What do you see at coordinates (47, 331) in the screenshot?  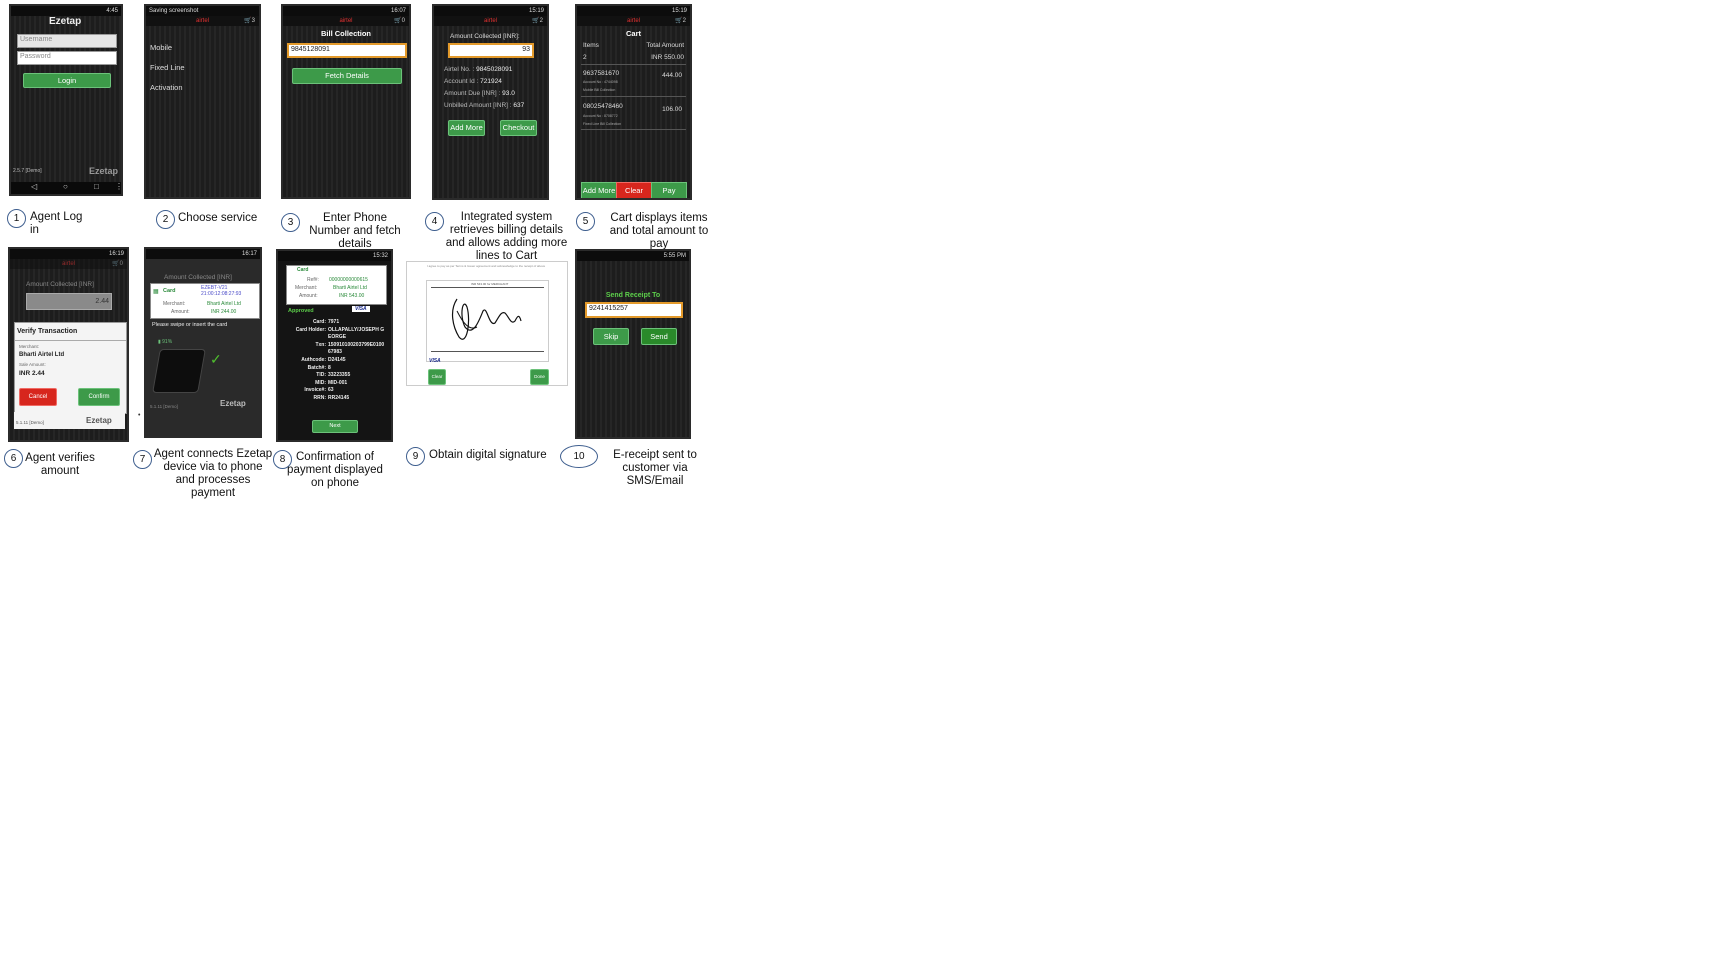 I see `dialog-title: Verify Transaction` at bounding box center [47, 331].